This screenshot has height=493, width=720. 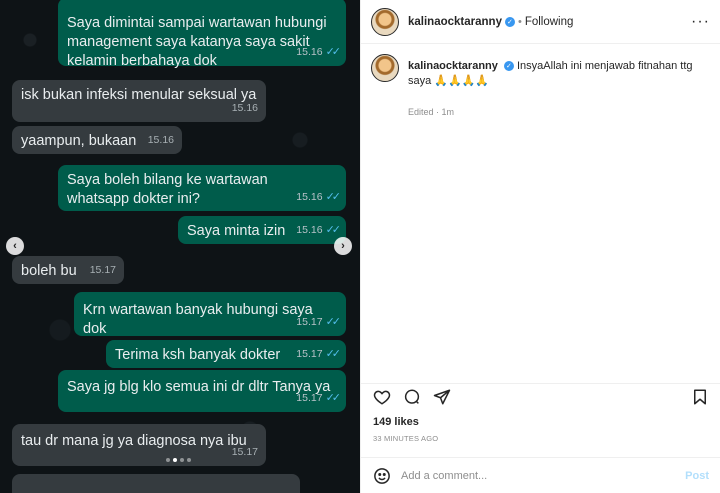 I want to click on chat-message: tau dr mana jg ya diagnosa nya ibu 15.17, so click(x=139, y=445).